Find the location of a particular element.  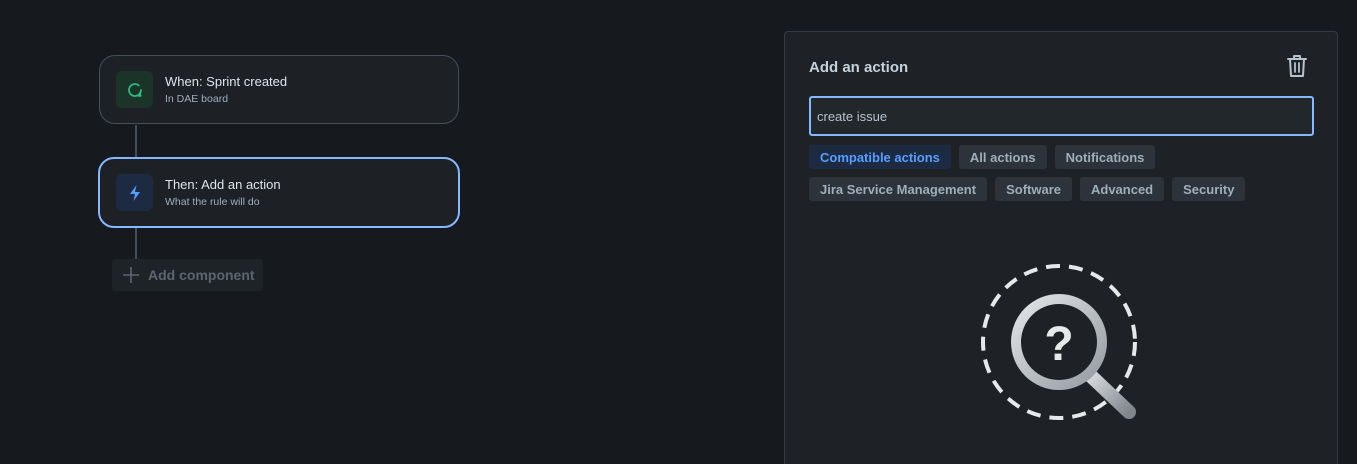

action-subtitle: What the rule will do is located at coordinates (212, 201).